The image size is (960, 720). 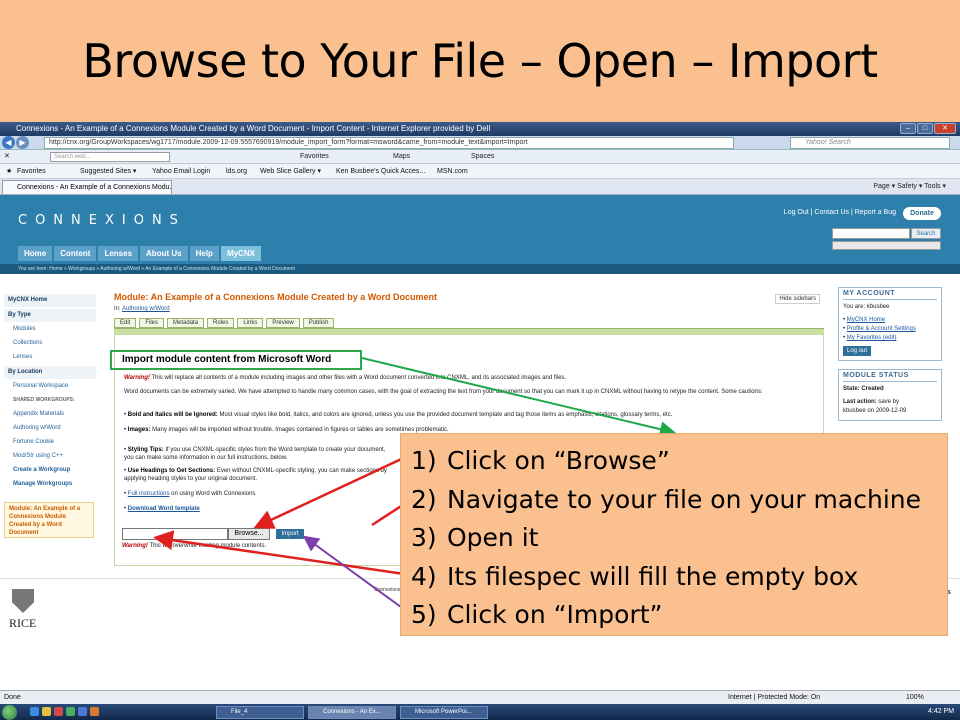 What do you see at coordinates (290, 534) in the screenshot?
I see `import-button: Import` at bounding box center [290, 534].